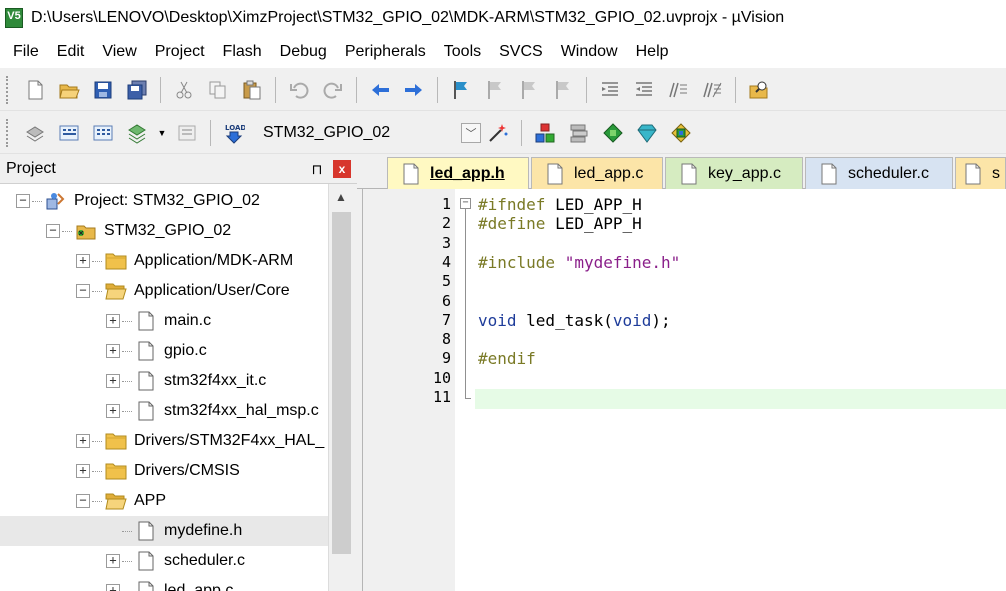 This screenshot has height=591, width=1006. I want to click on save-button, so click(103, 90).